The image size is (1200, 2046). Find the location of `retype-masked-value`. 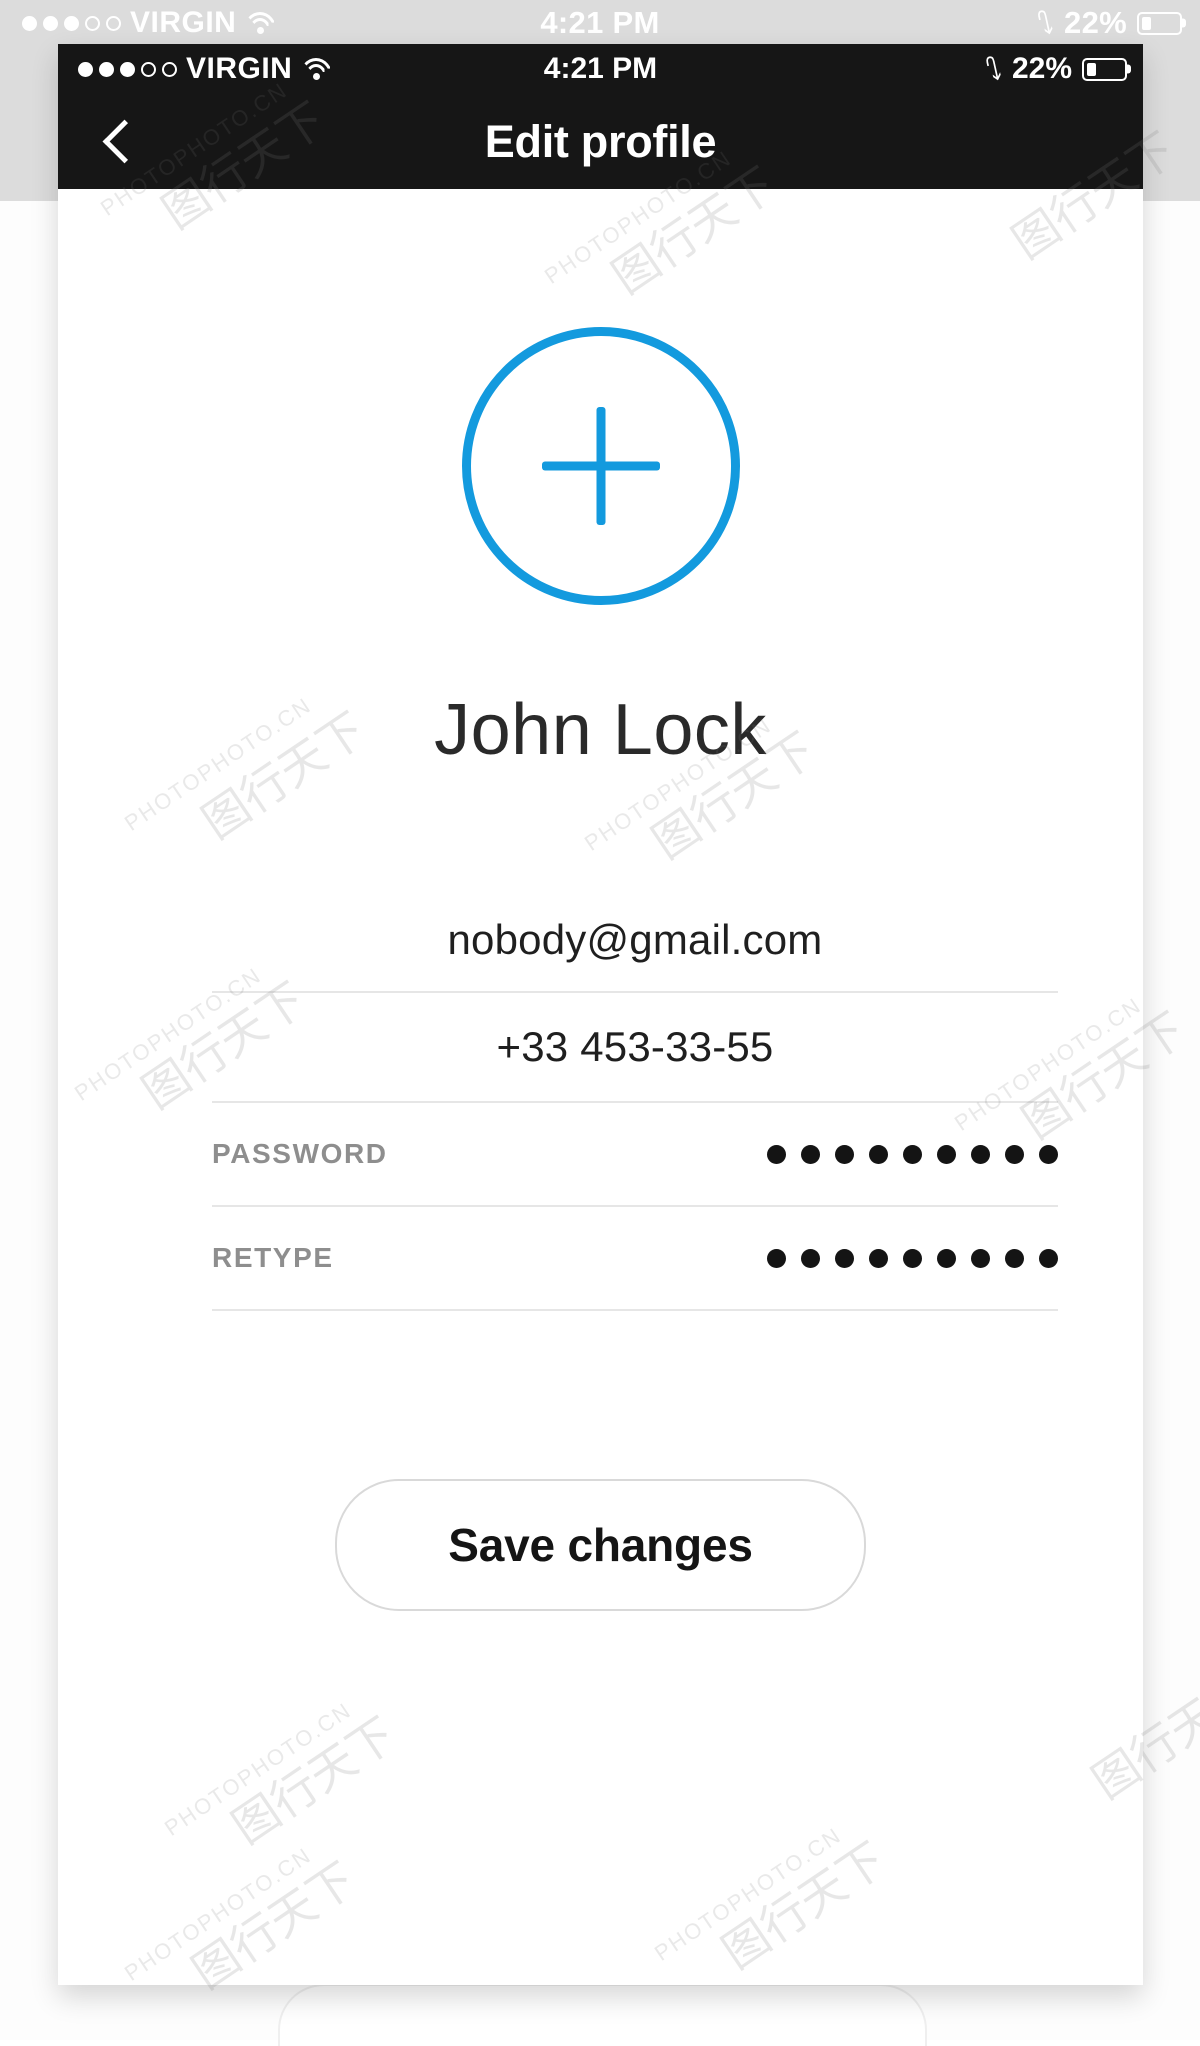

retype-masked-value is located at coordinates (912, 1258).